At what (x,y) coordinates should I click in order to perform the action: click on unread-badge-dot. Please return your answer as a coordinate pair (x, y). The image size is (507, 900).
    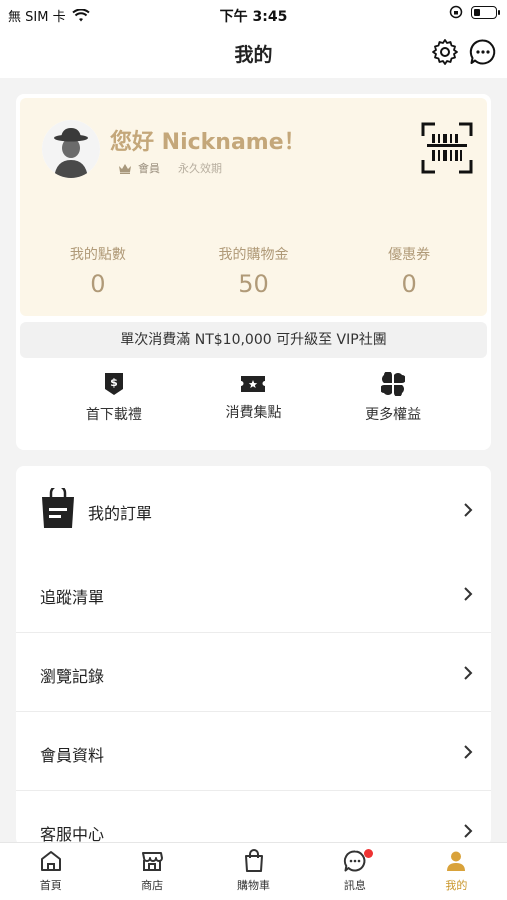
    Looking at the image, I should click on (369, 853).